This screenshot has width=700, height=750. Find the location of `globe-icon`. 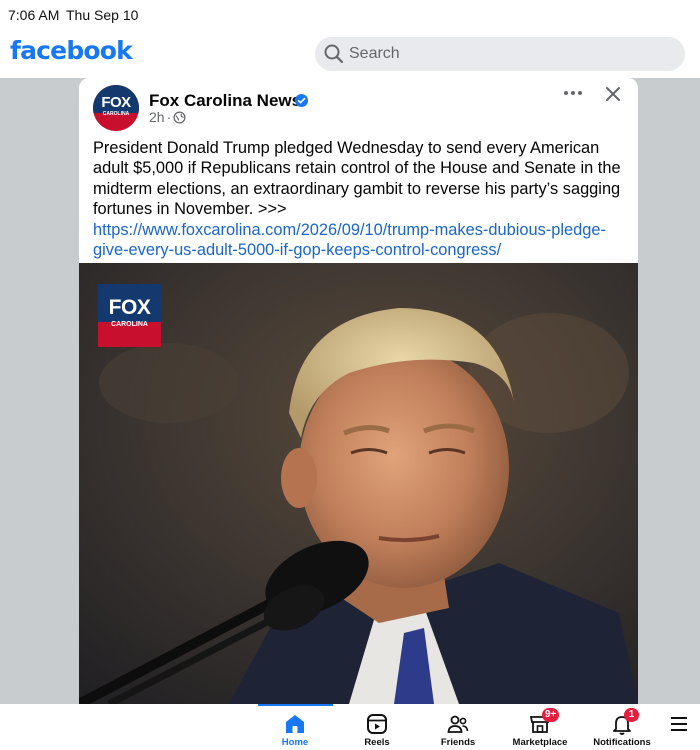

globe-icon is located at coordinates (179, 117).